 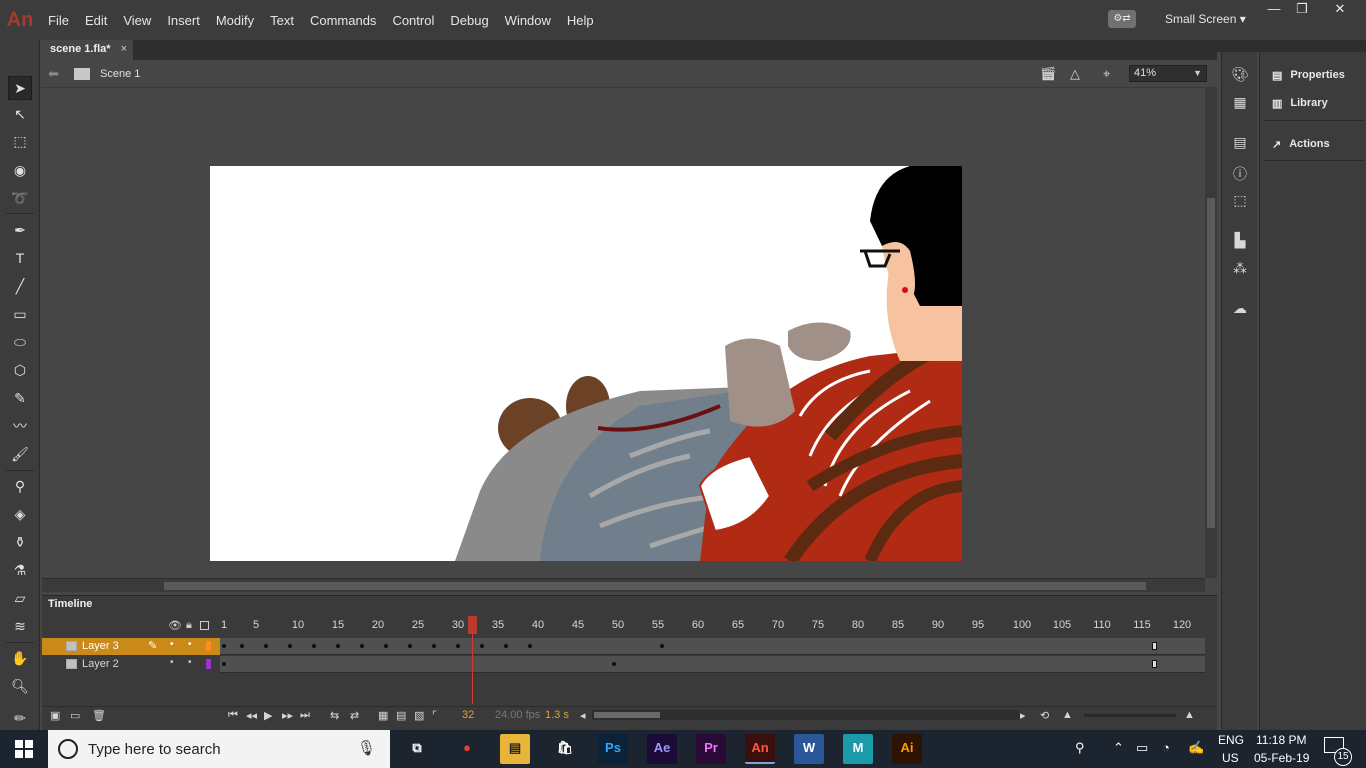 What do you see at coordinates (711, 749) in the screenshot?
I see `premiere-icon: Pr` at bounding box center [711, 749].